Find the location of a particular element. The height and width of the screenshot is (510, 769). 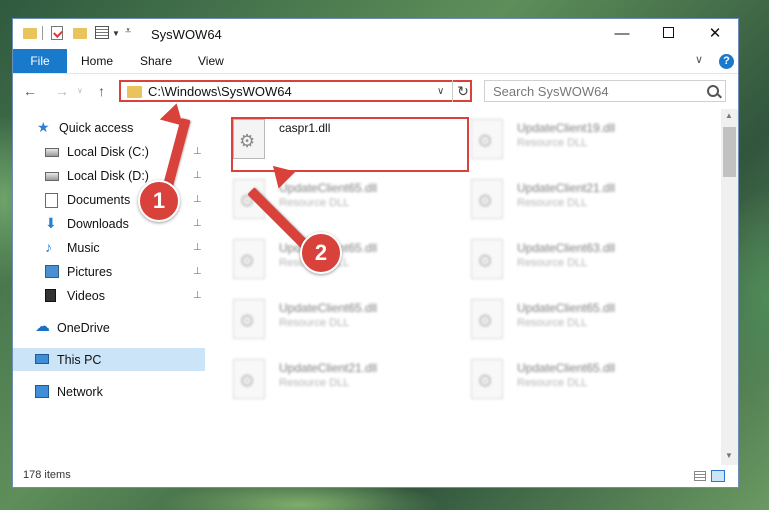

window-title: SysWOW64 is located at coordinates (186, 34).